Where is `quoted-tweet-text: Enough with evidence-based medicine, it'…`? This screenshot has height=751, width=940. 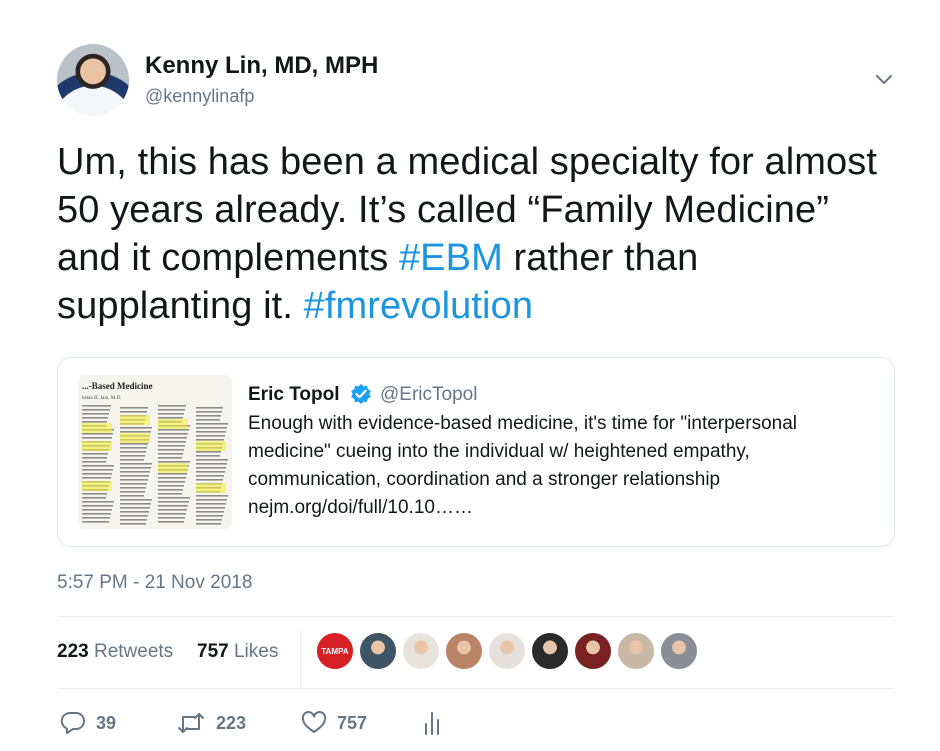 quoted-tweet-text: Enough with evidence-based medicine, it'… is located at coordinates (563, 466).